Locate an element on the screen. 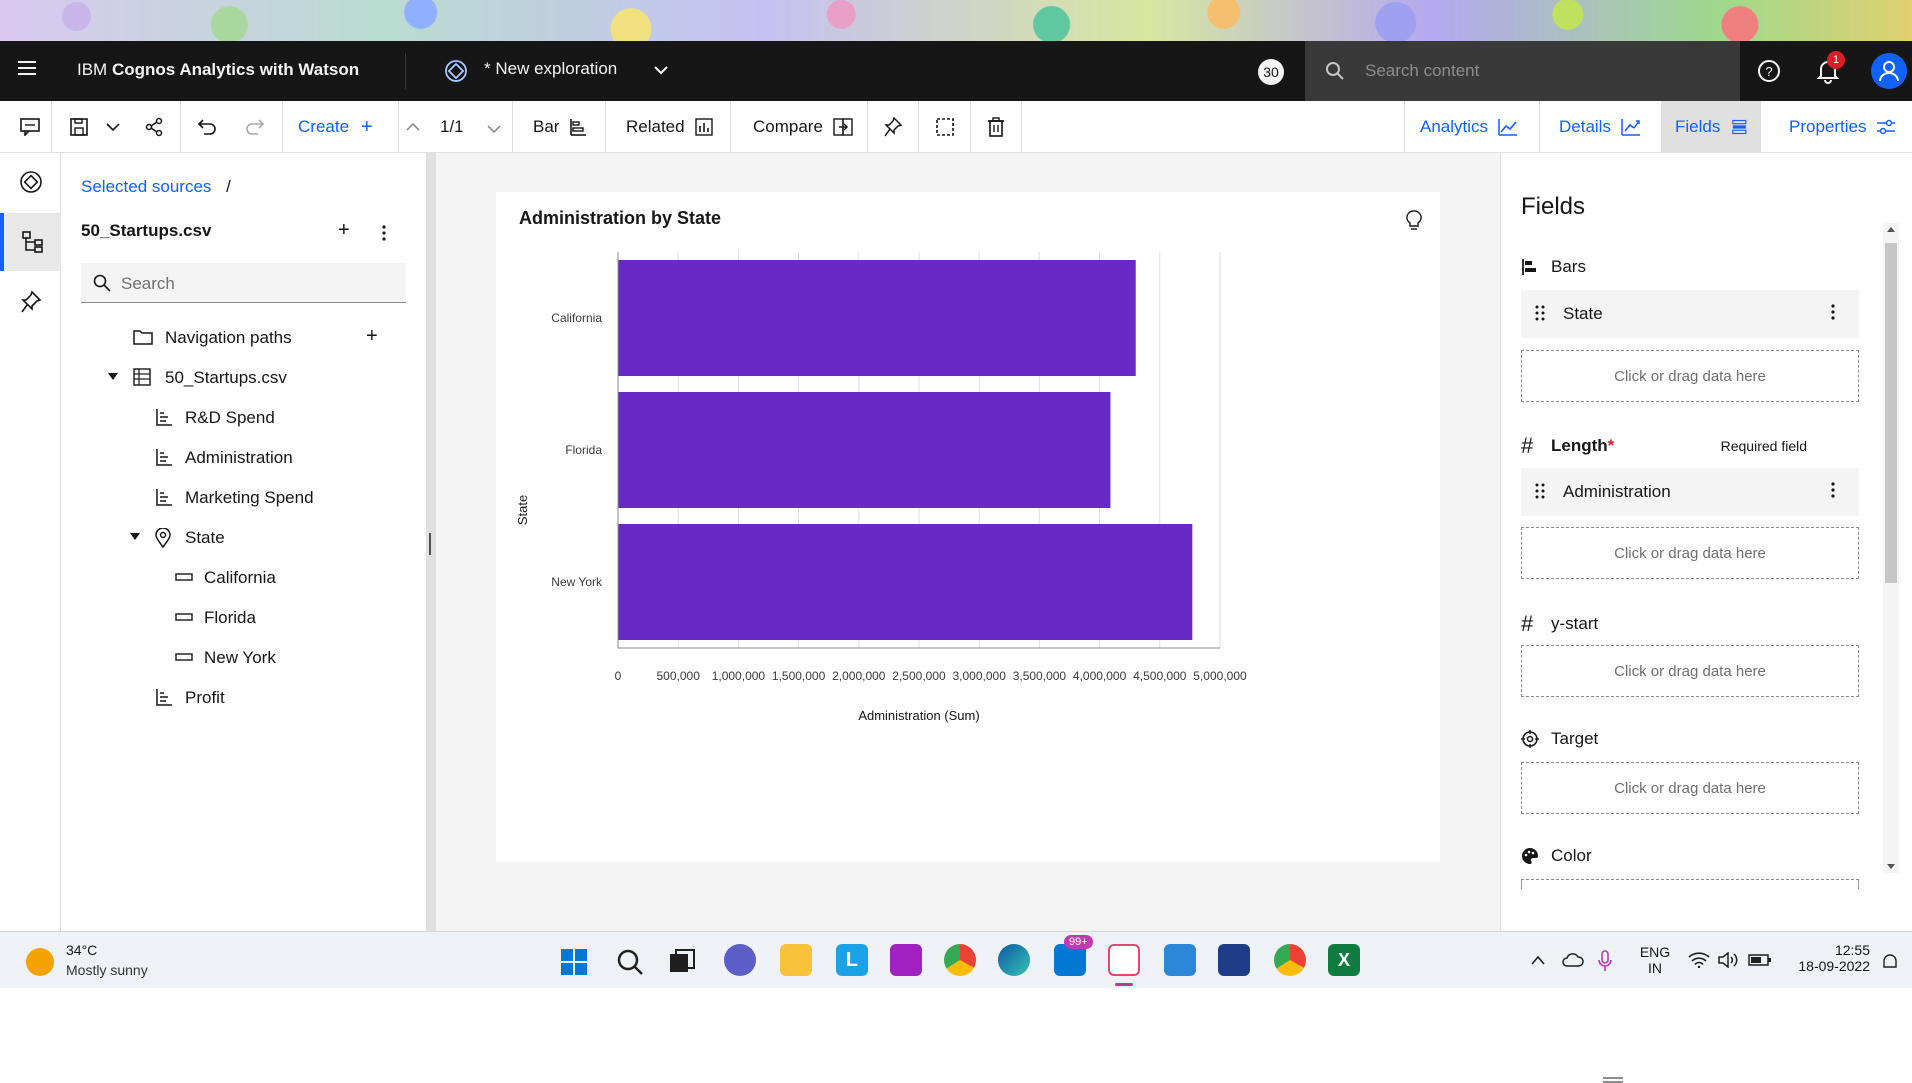 The width and height of the screenshot is (1912, 1083). bars-field-label: State is located at coordinates (1583, 313).